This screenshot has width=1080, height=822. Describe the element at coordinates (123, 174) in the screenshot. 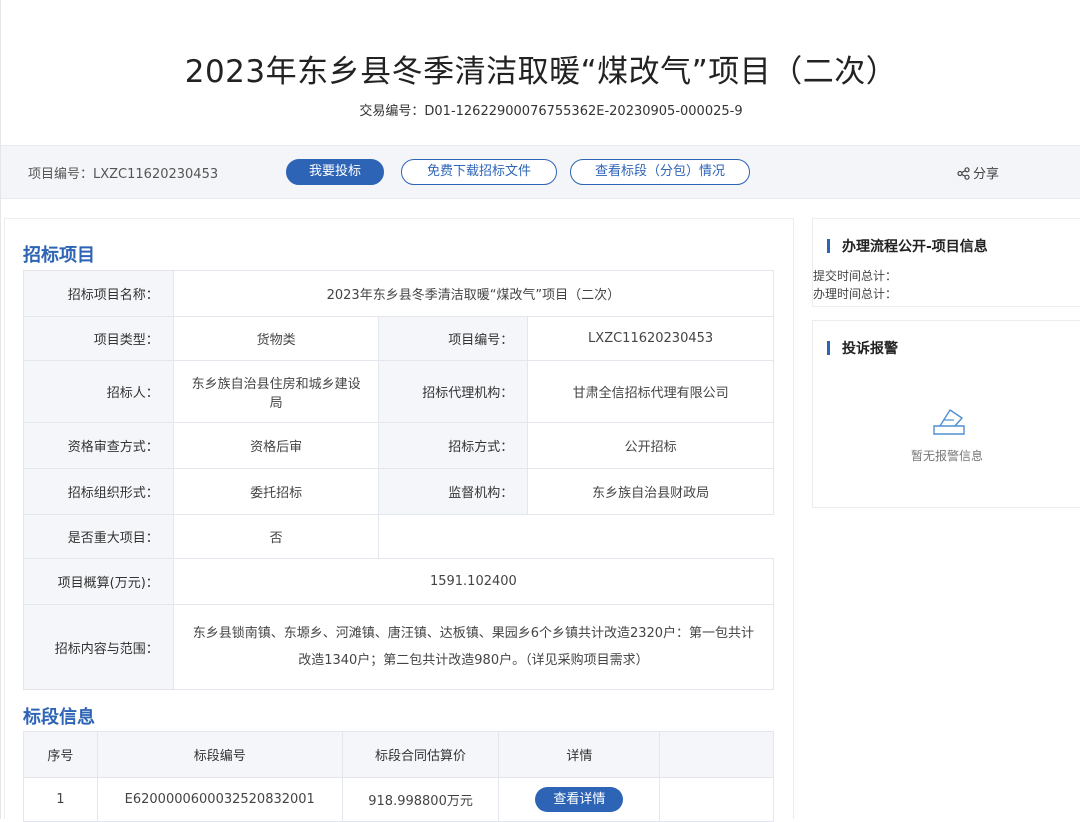

I see `toolbar-project-number: 项目编号：LXZC11620230453` at that location.